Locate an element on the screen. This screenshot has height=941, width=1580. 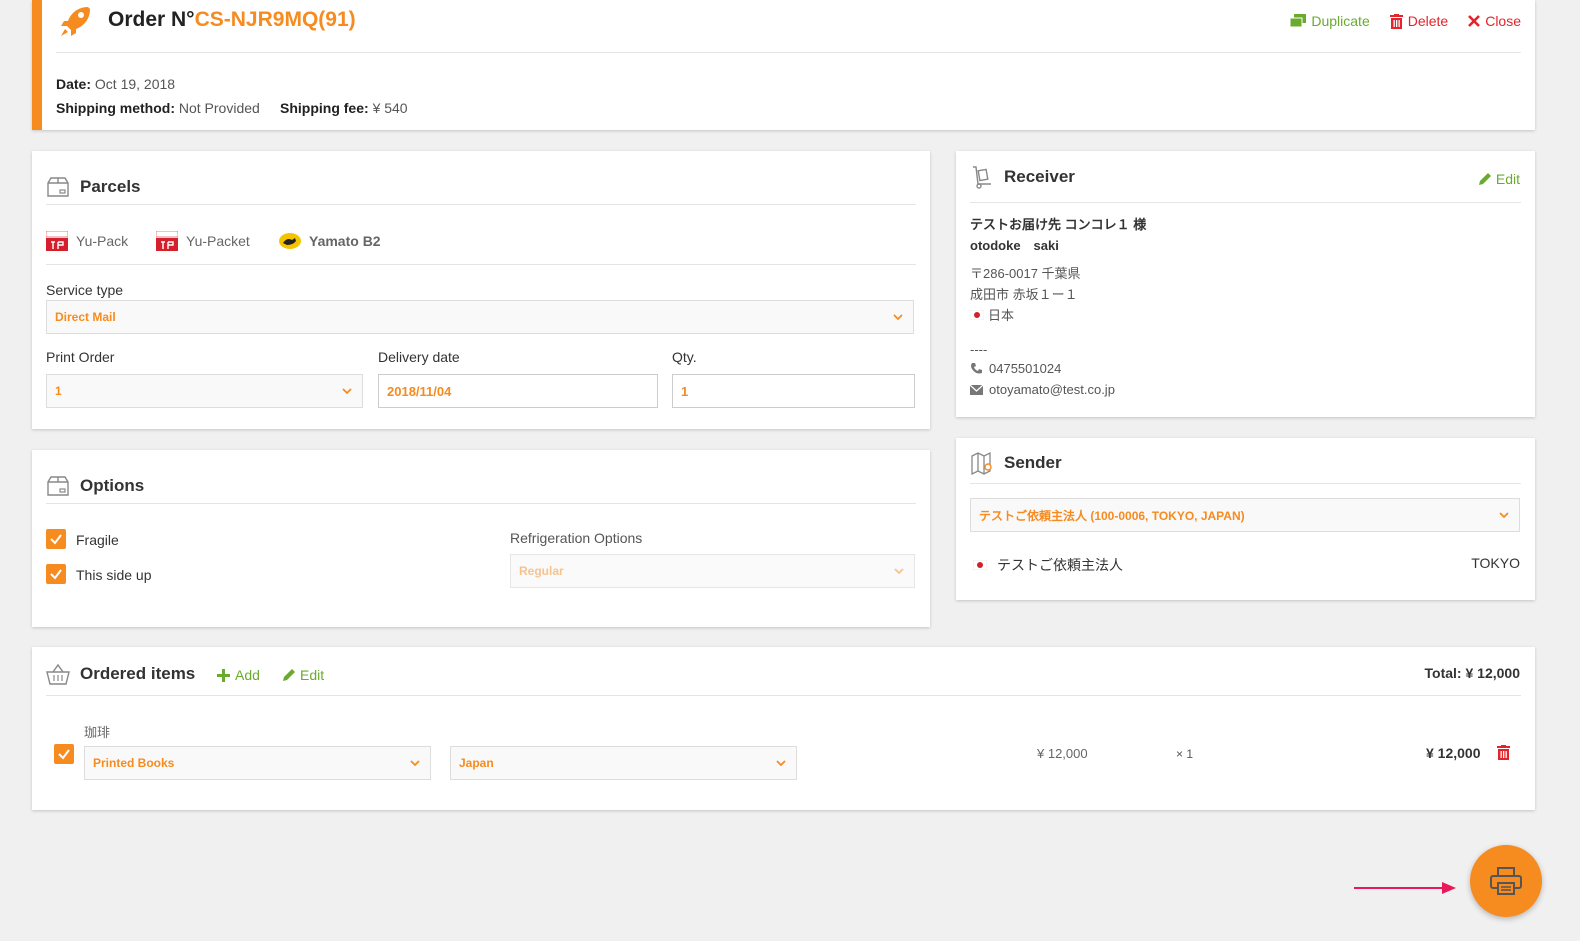
carrier-yu-pack: Yu-Pack is located at coordinates (87, 241).